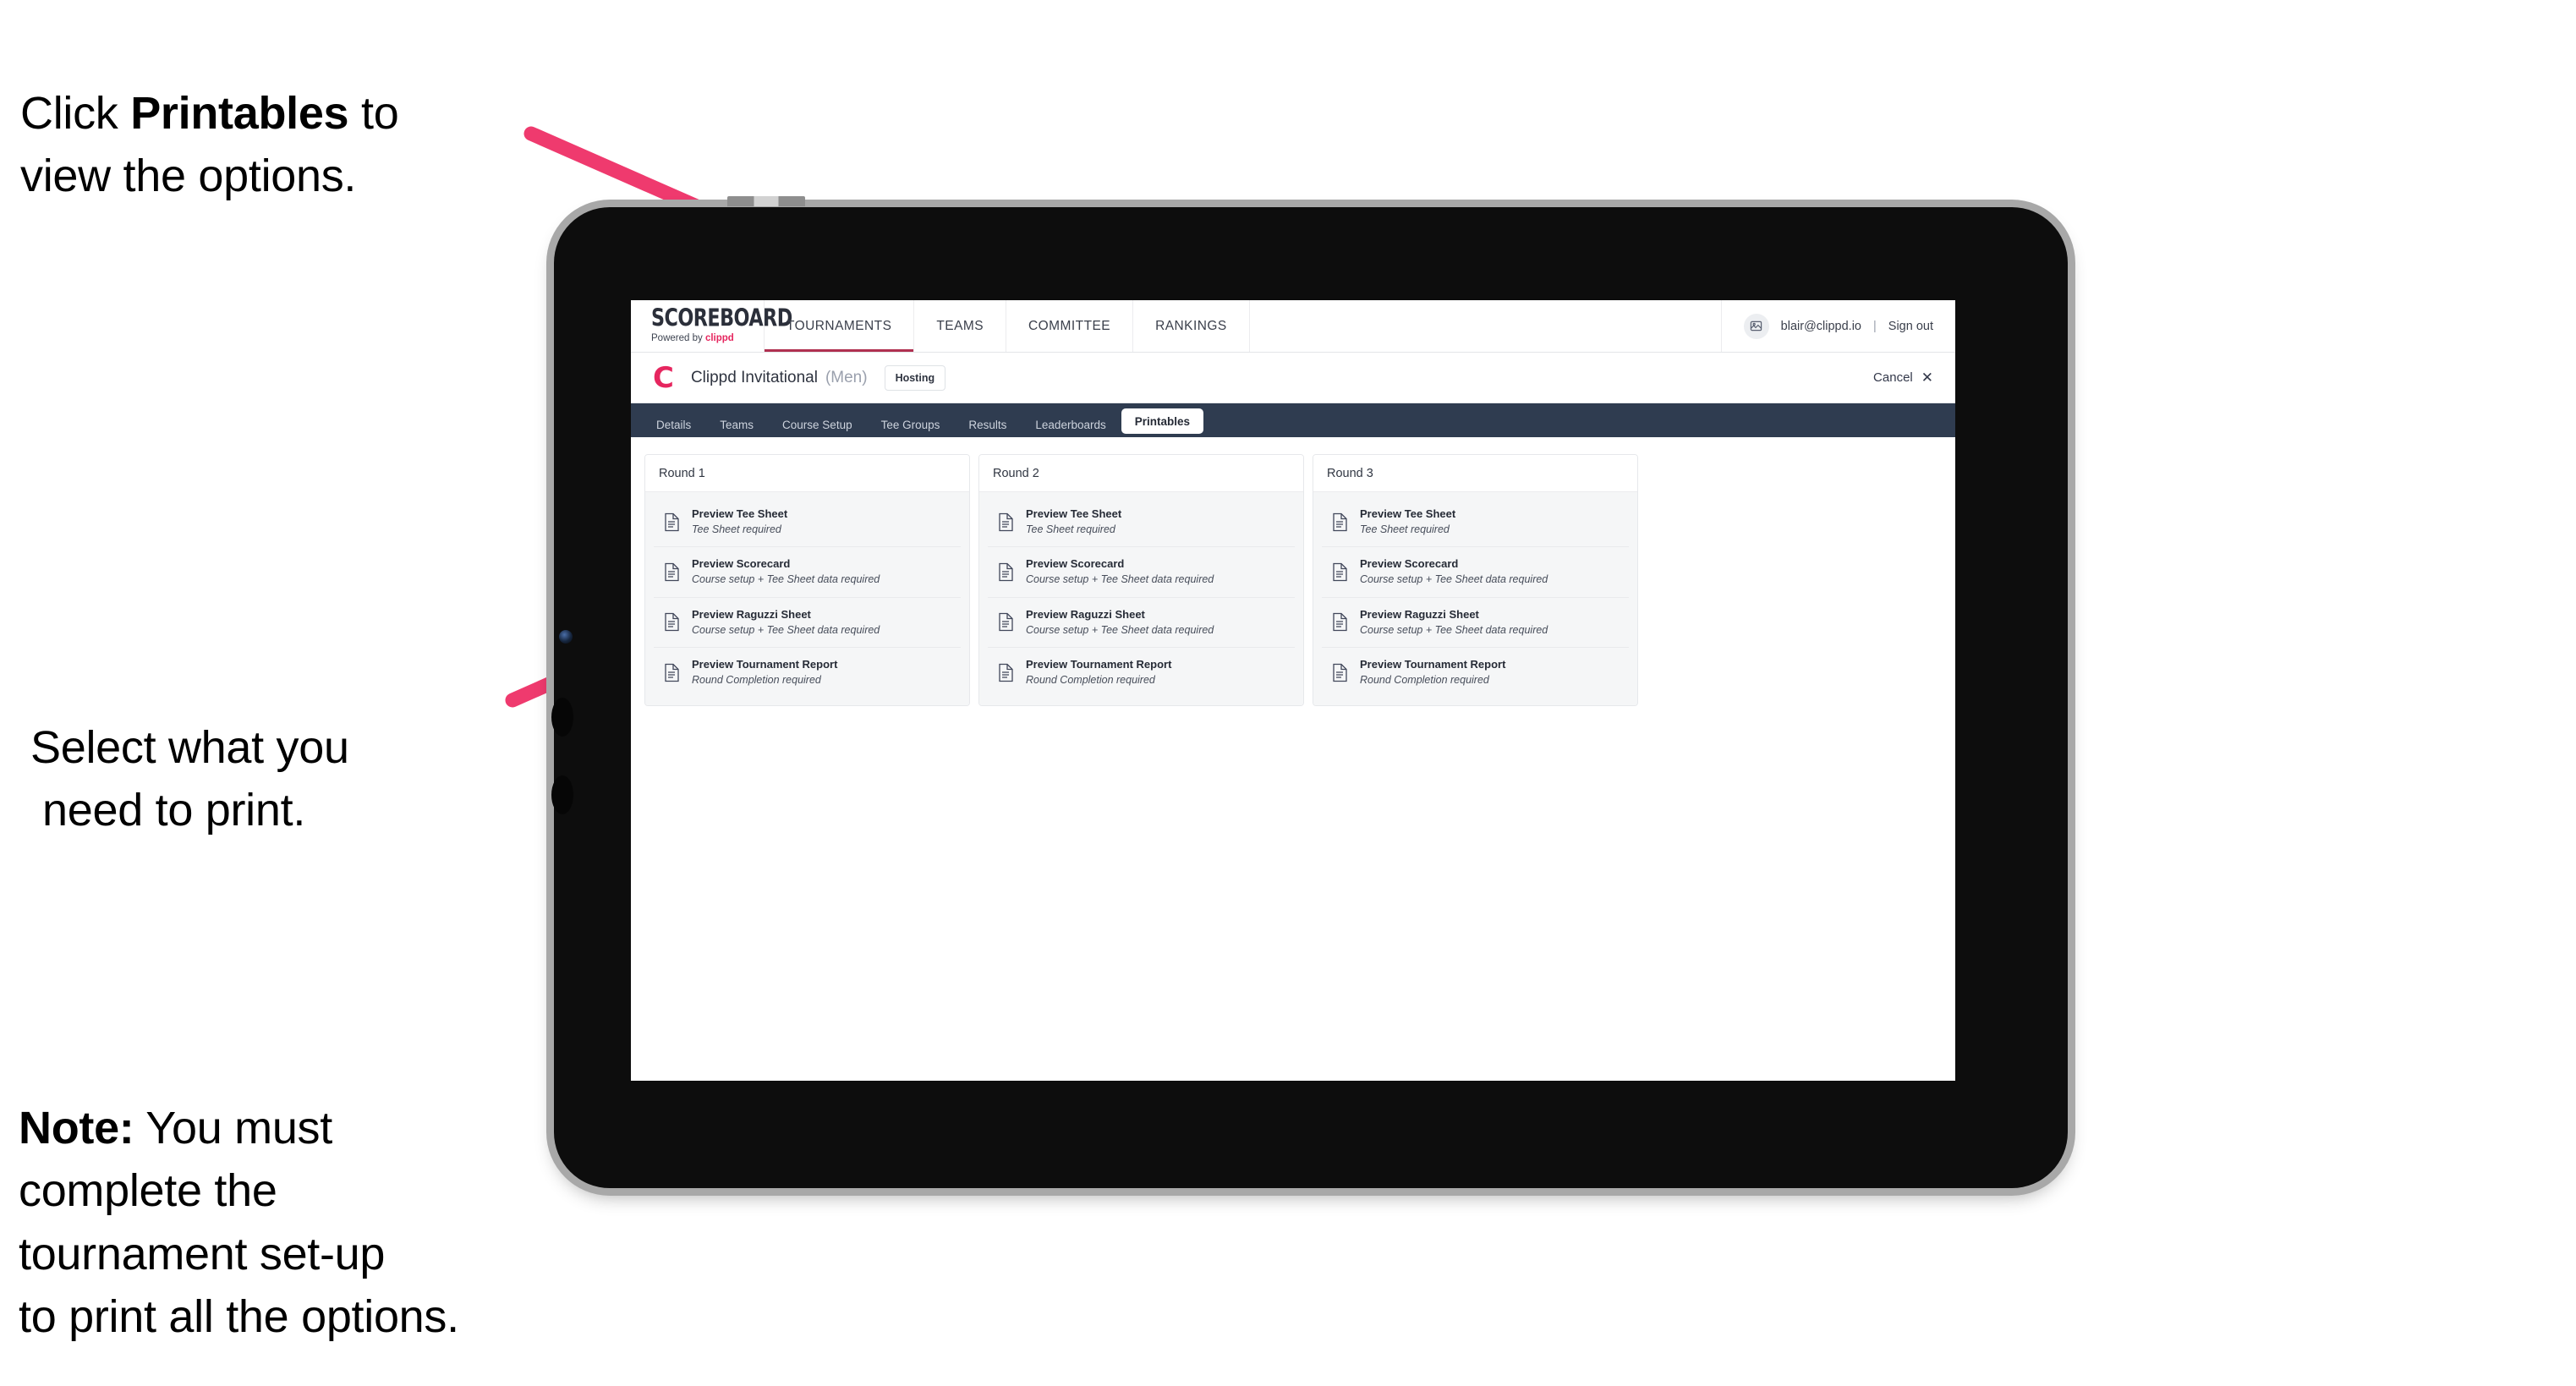 Image resolution: width=2576 pixels, height=1386 pixels. Describe the element at coordinates (663, 377) in the screenshot. I see `clippd-logo-icon: C` at that location.